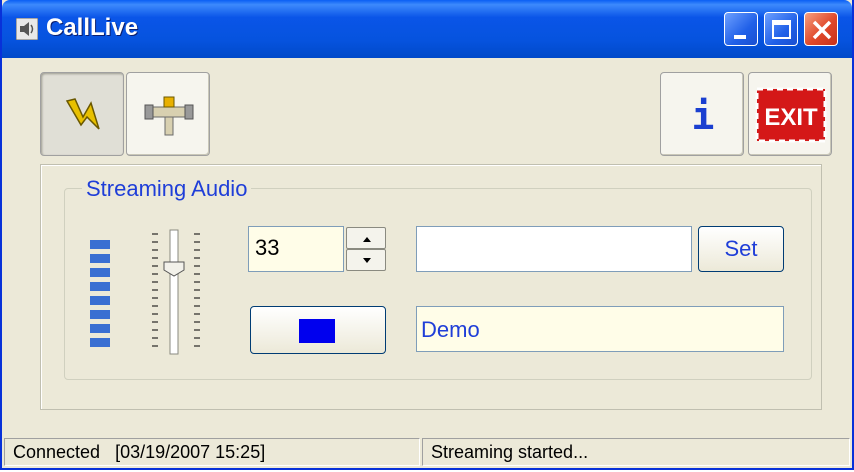  What do you see at coordinates (554, 249) in the screenshot?
I see `stream-text-input` at bounding box center [554, 249].